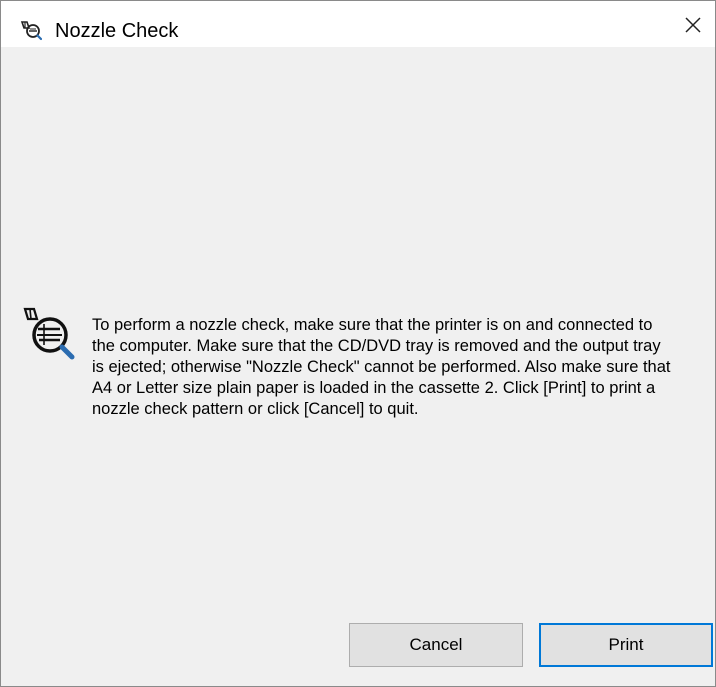 The width and height of the screenshot is (716, 687). Describe the element at coordinates (50, 333) in the screenshot. I see `printer-nozzle-magnifier-icon` at that location.